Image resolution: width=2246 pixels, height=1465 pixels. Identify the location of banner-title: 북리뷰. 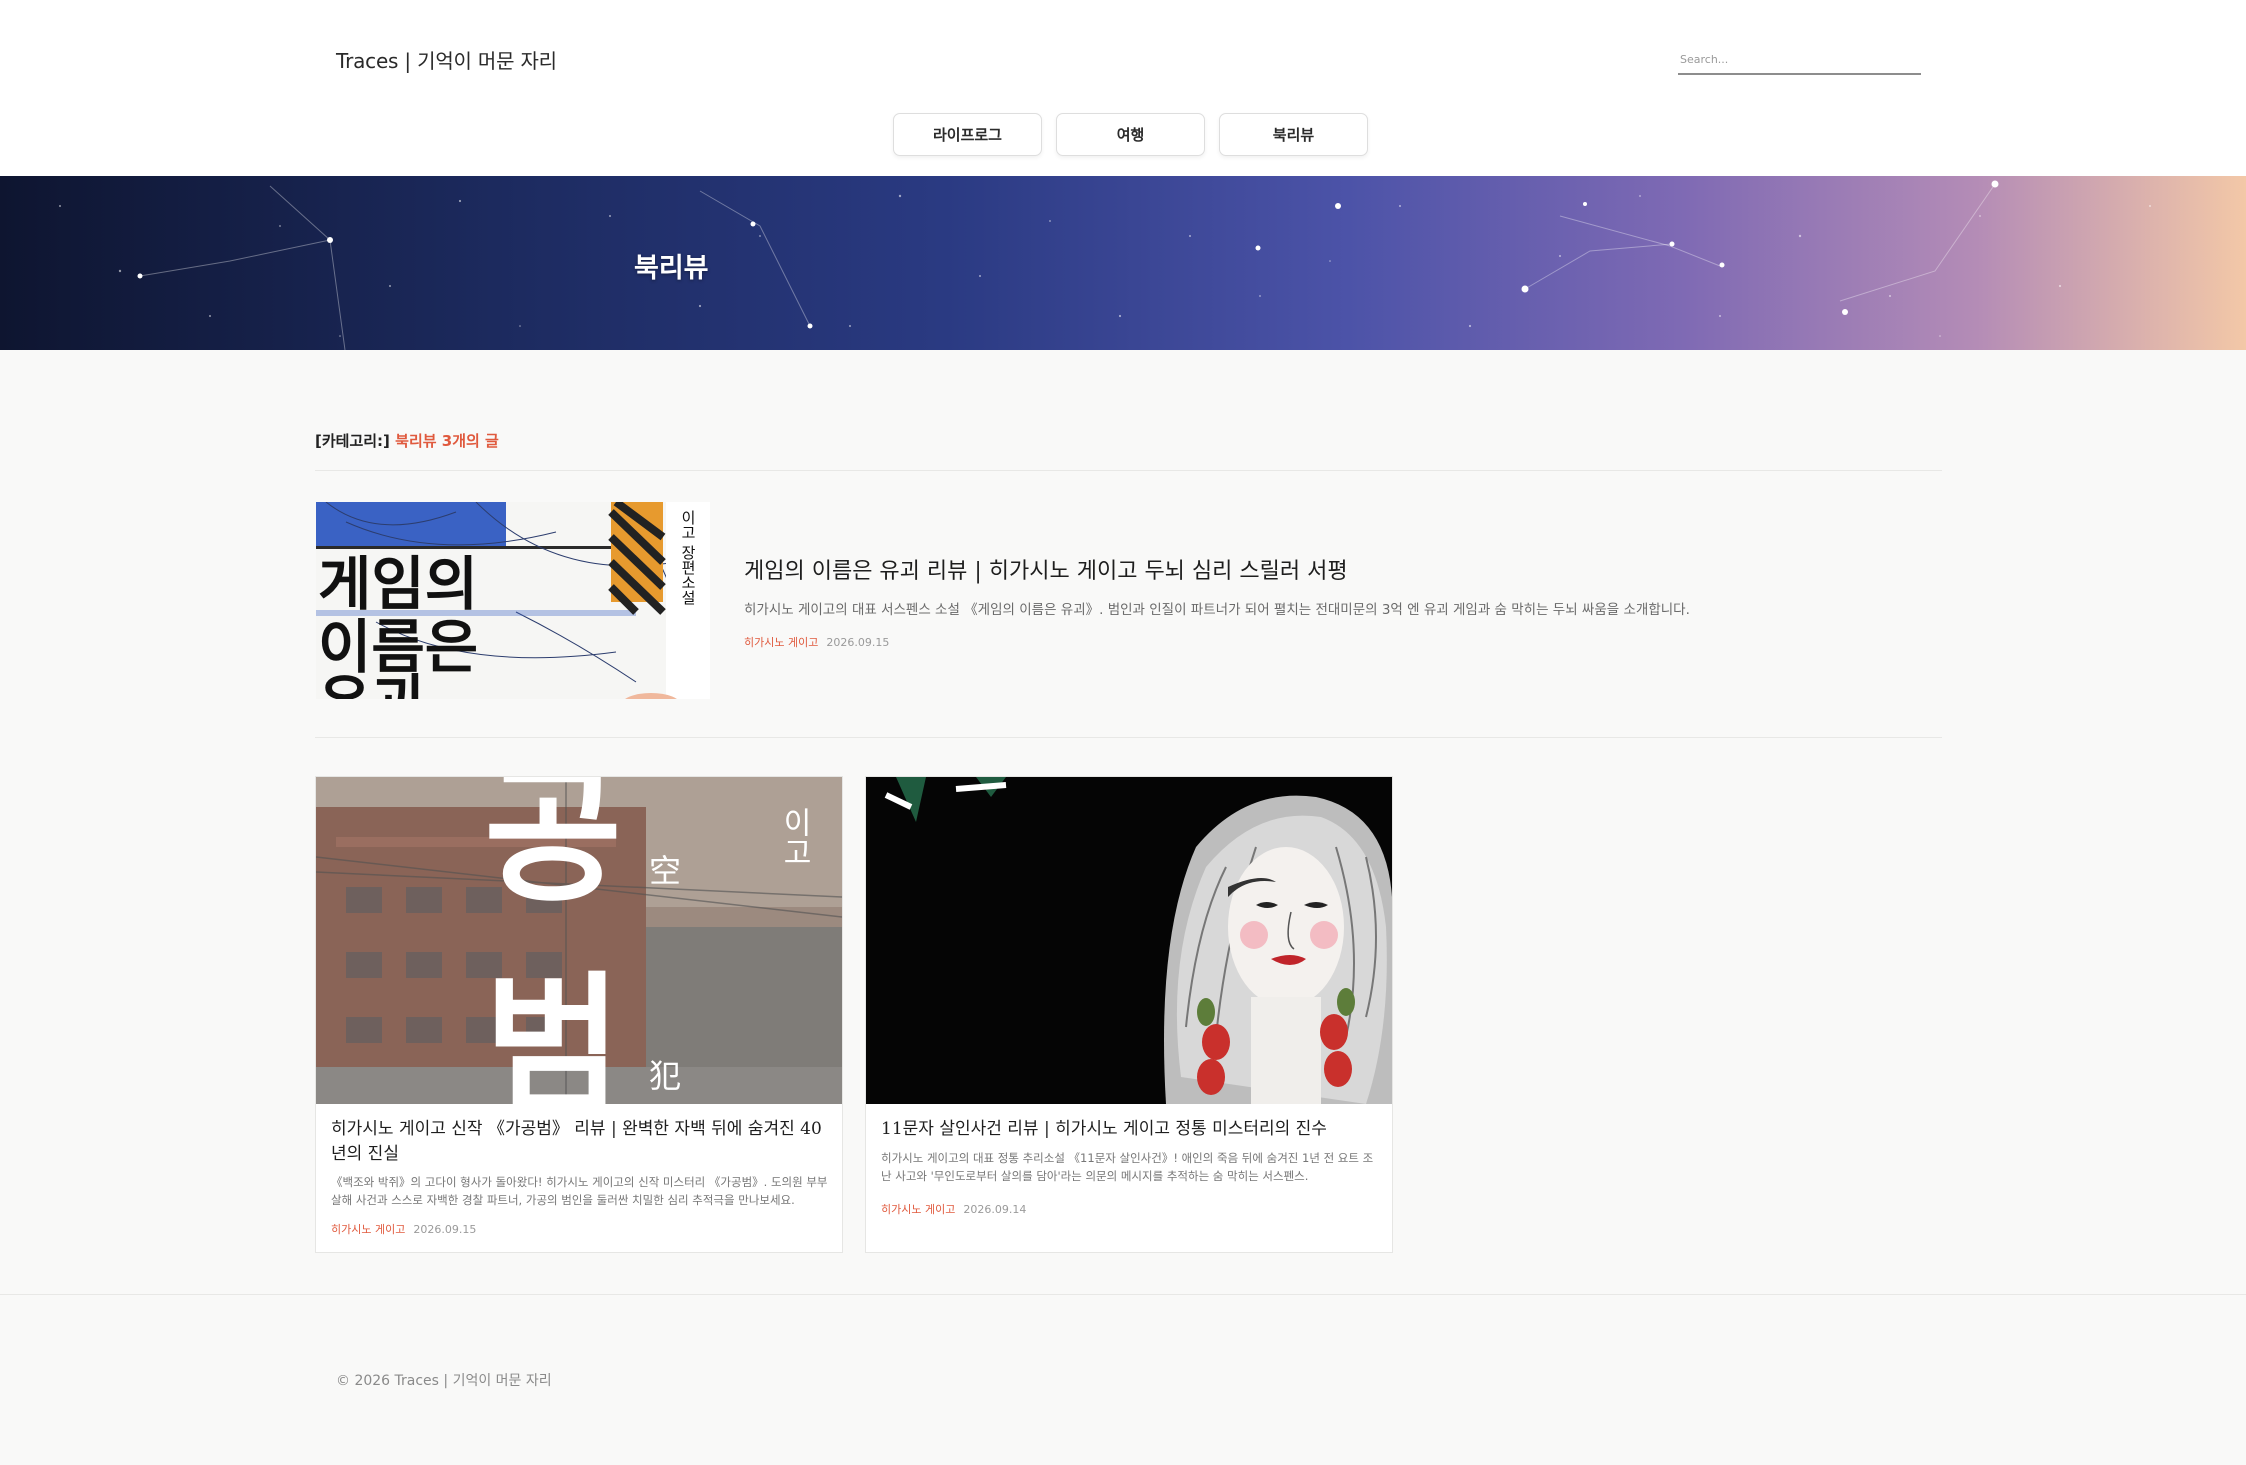
(671, 268).